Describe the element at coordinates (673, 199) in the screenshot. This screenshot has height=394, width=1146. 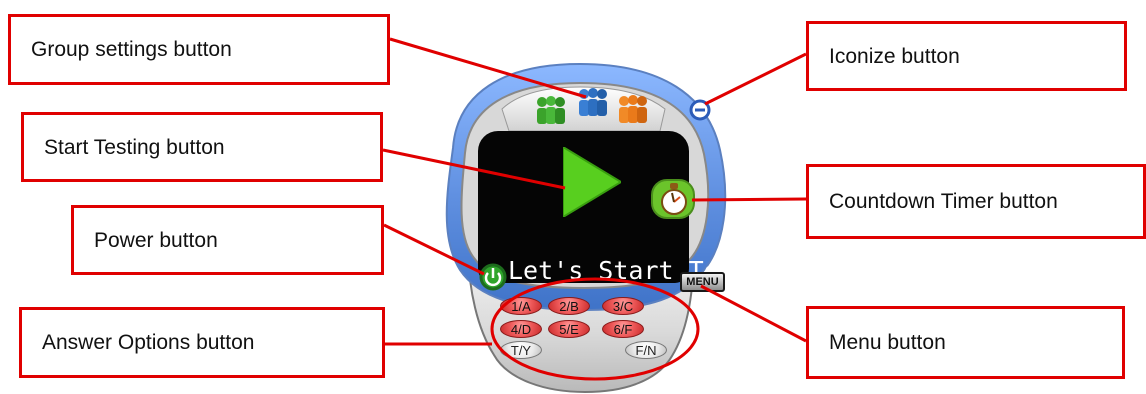
I see `countdown-timer-button` at that location.